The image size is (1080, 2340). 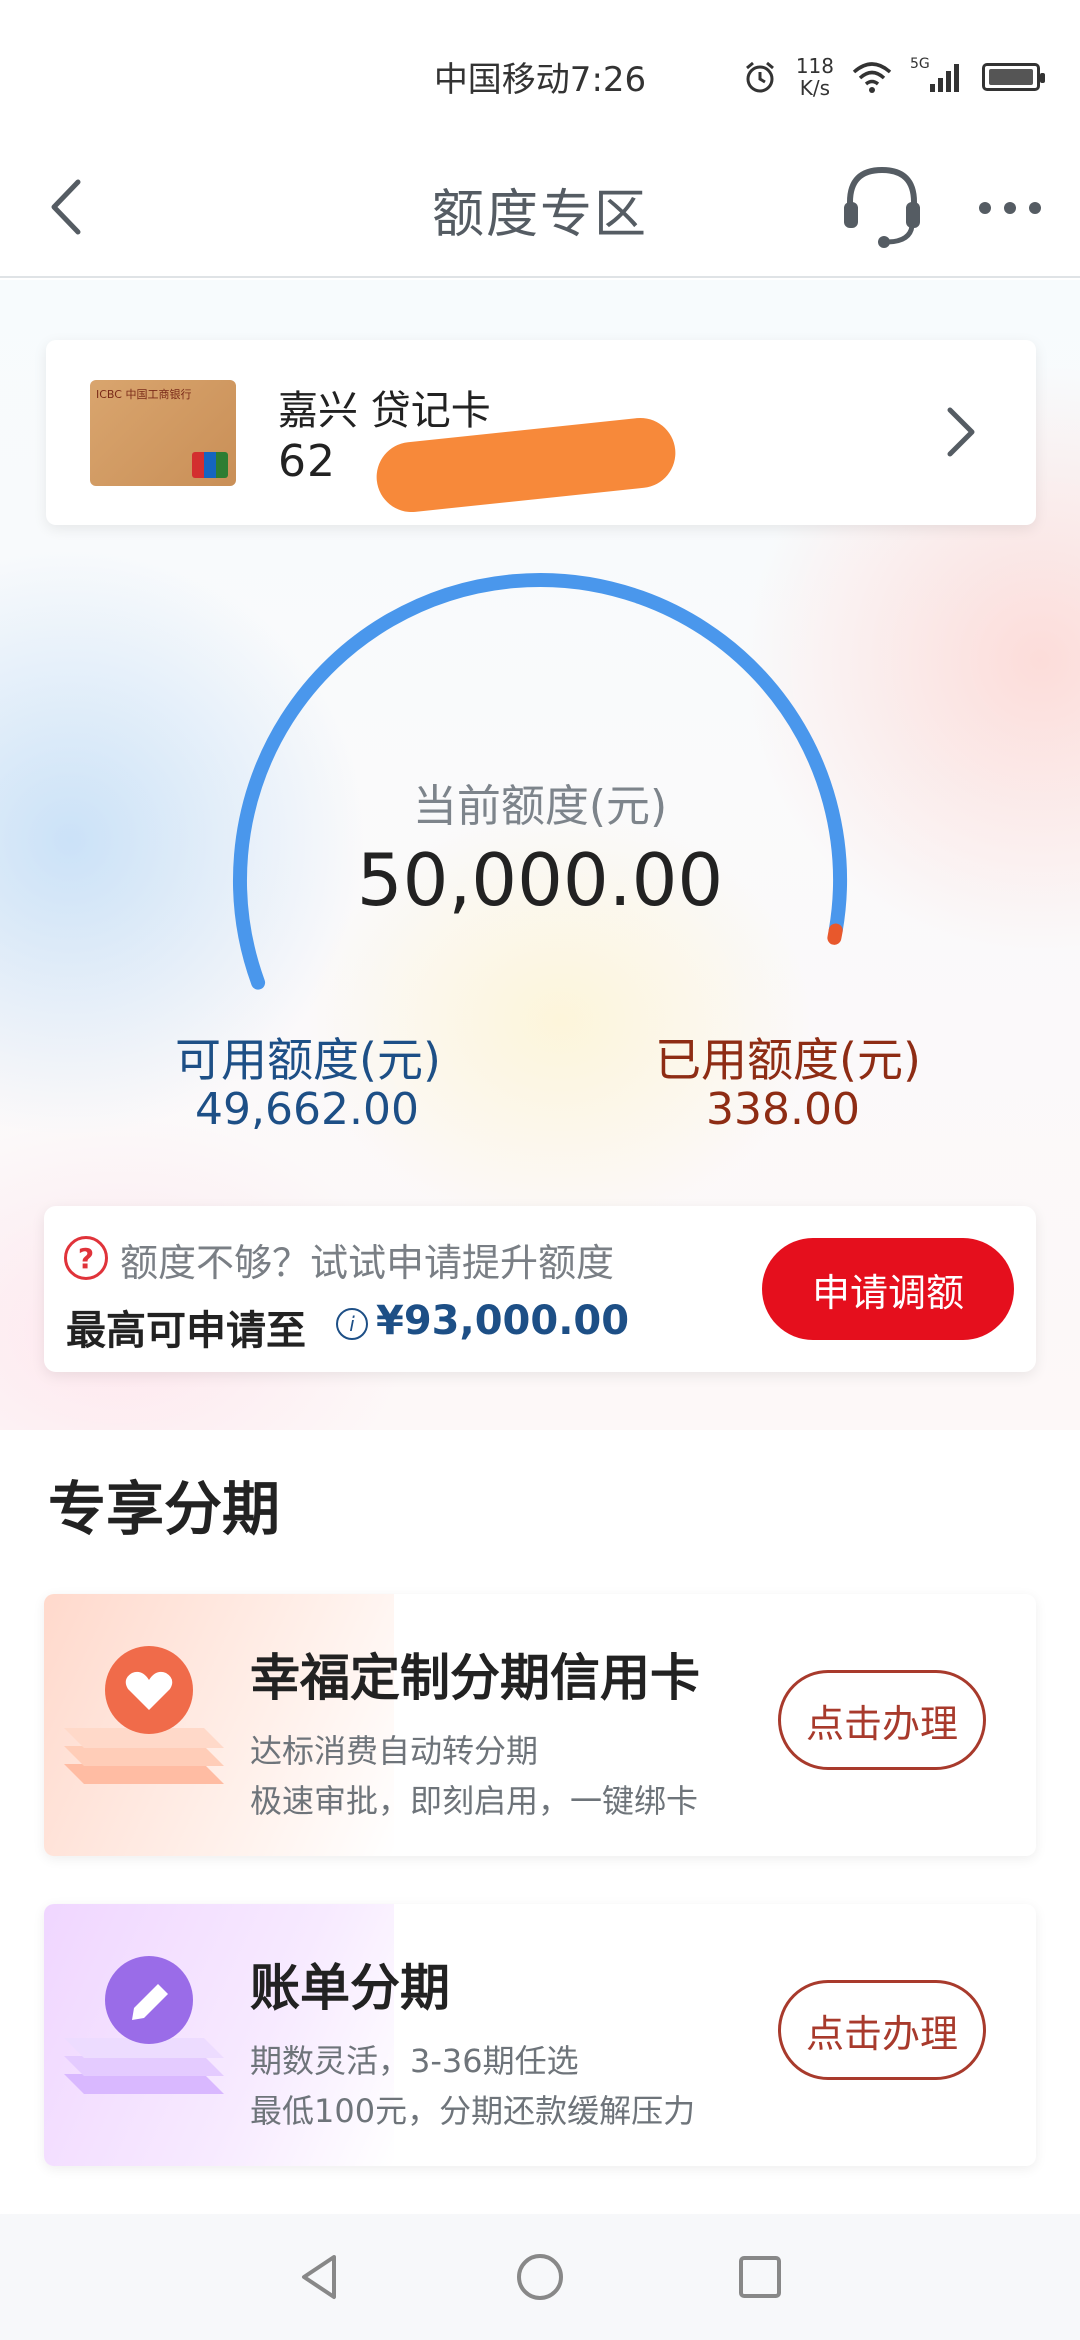 What do you see at coordinates (144, 1715) in the screenshot?
I see `heart-icon` at bounding box center [144, 1715].